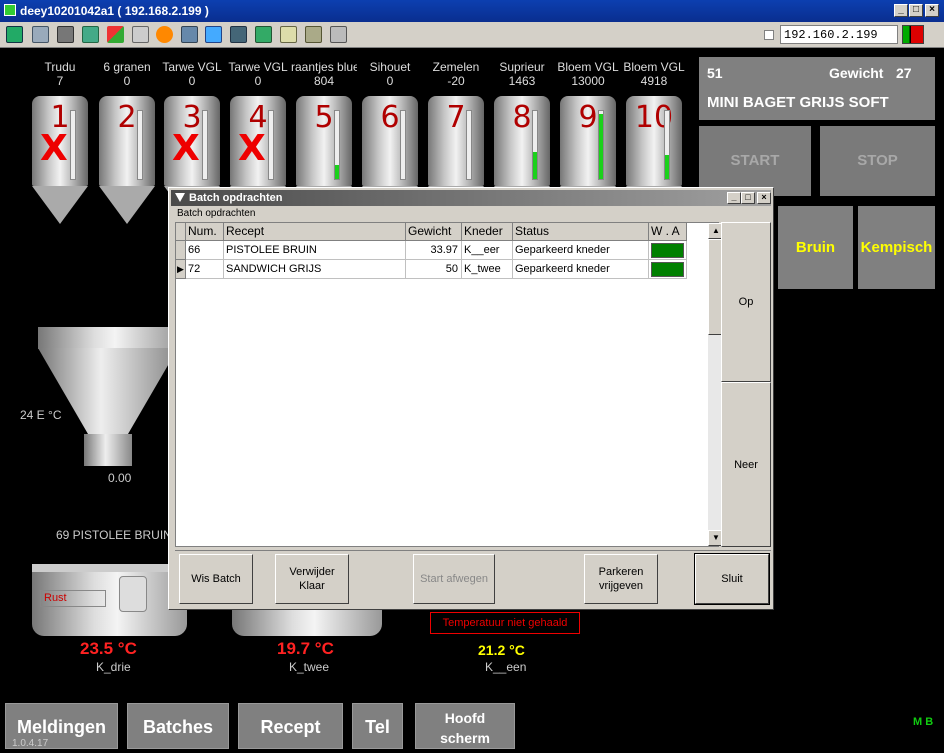  Describe the element at coordinates (181, 269) in the screenshot. I see `row-indicator: ▶` at that location.